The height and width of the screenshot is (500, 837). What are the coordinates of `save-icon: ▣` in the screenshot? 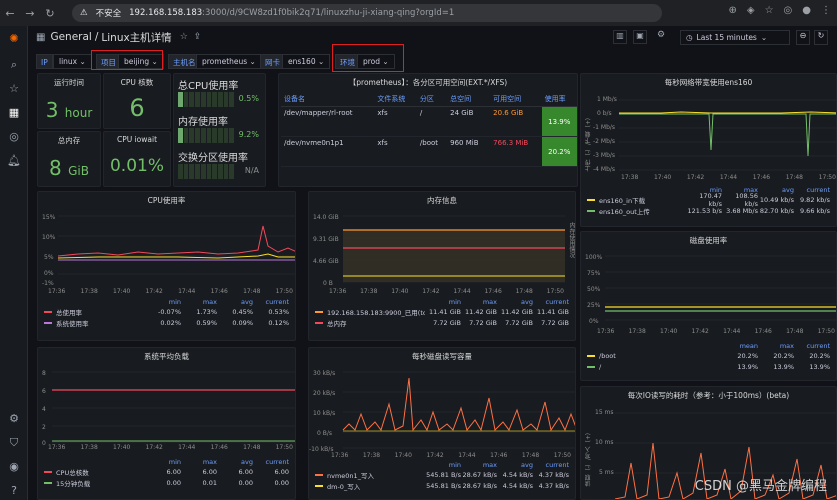 It's located at (640, 37).